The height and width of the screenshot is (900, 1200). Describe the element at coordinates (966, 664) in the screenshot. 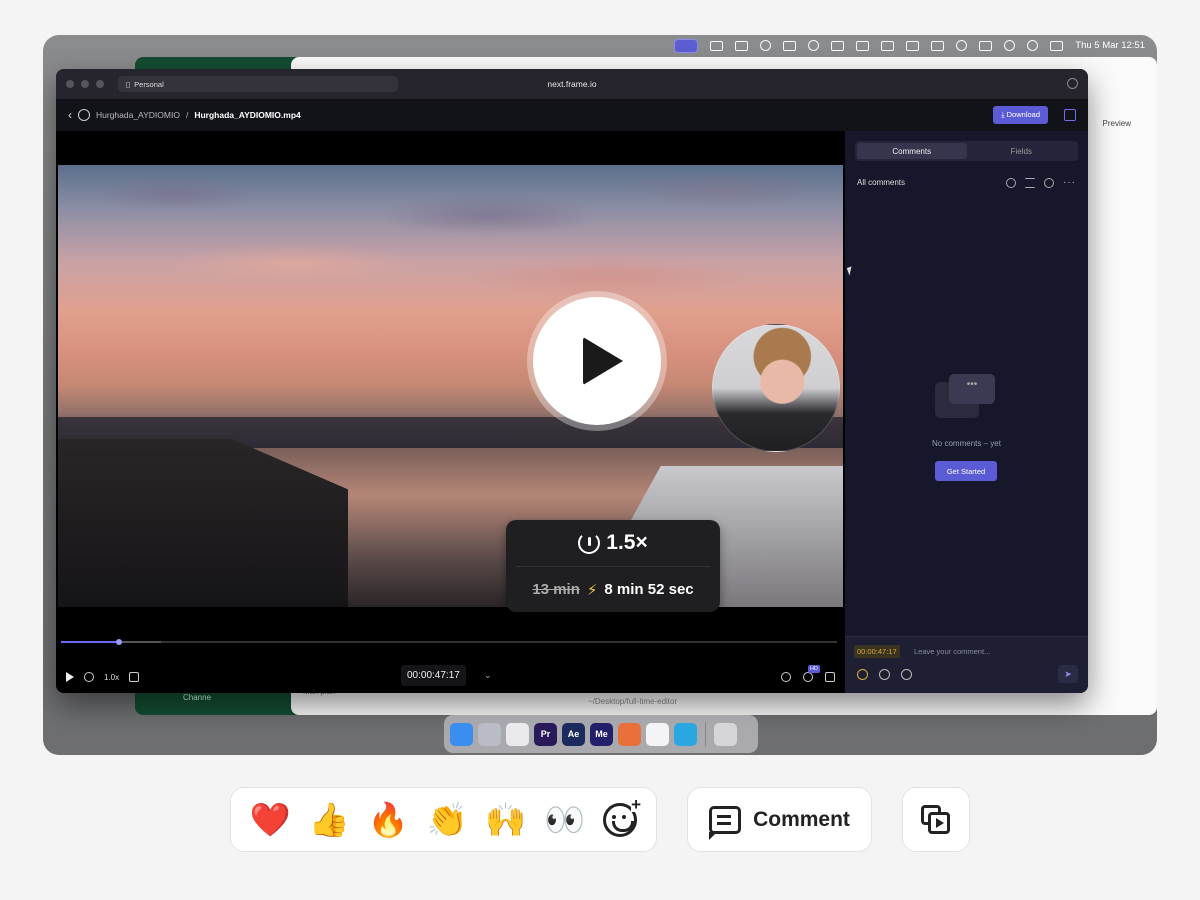

I see `comment-composer: 00:00:47:17 Leave your comment... ➤` at that location.